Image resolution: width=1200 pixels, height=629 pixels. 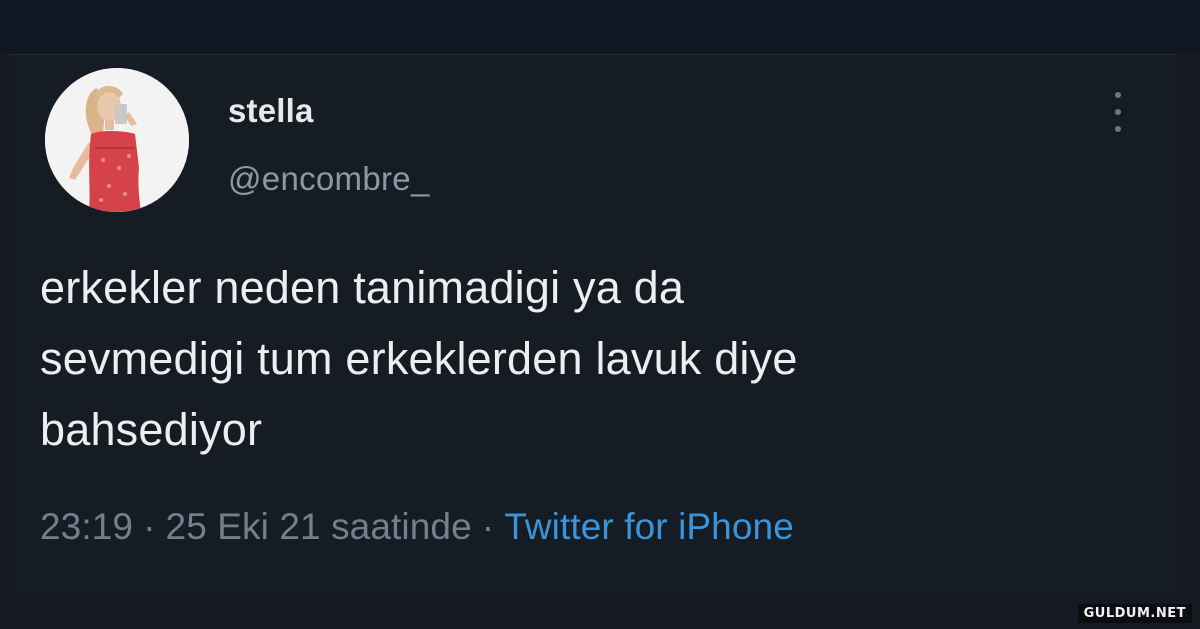 What do you see at coordinates (419, 358) in the screenshot?
I see `tweet-text-line: sevmedigi tum erkeklerden lavuk diye` at bounding box center [419, 358].